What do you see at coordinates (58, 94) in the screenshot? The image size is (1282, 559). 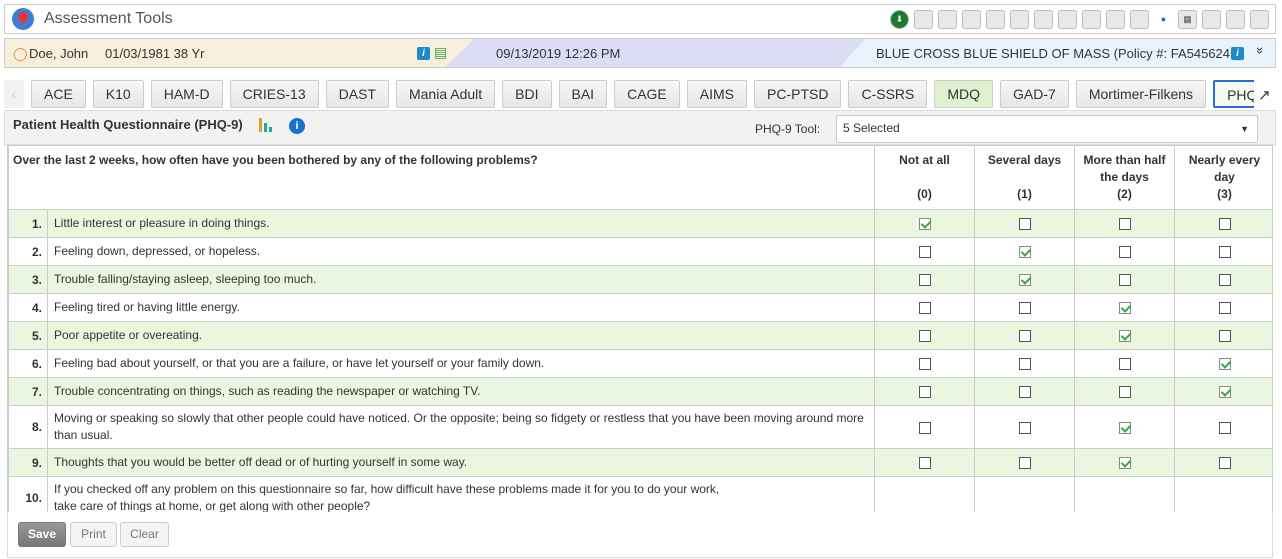 I see `tab-ace: ACE` at bounding box center [58, 94].